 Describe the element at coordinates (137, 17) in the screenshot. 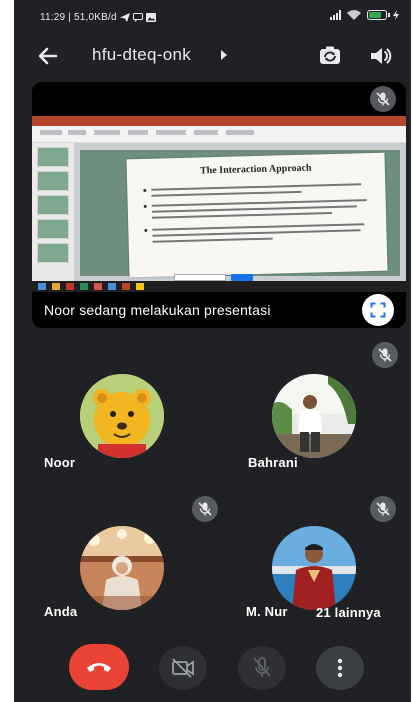

I see `chat-icon` at that location.